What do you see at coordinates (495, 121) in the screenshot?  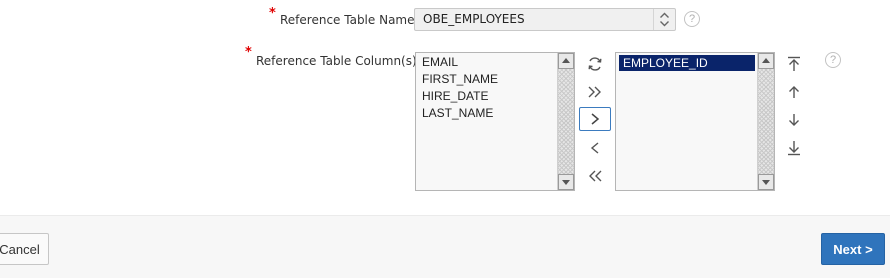 I see `available-columns-list: EMAIL FIRST_NAME HIRE_DATE LAST_NAME` at bounding box center [495, 121].